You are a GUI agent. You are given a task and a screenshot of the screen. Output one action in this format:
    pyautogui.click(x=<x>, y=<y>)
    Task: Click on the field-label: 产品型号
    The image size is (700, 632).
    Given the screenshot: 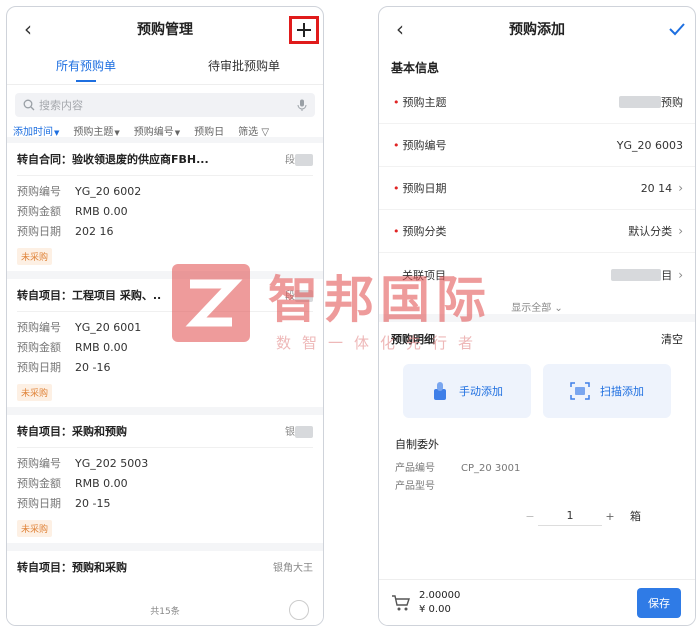 What is the action you would take?
    pyautogui.click(x=415, y=486)
    